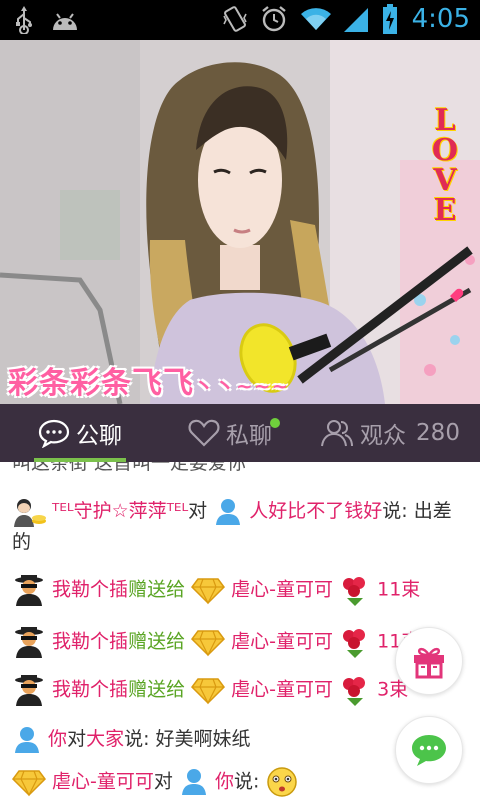 This screenshot has width=480, height=800. Describe the element at coordinates (57, 739) in the screenshot. I see `sender-name: 你` at that location.